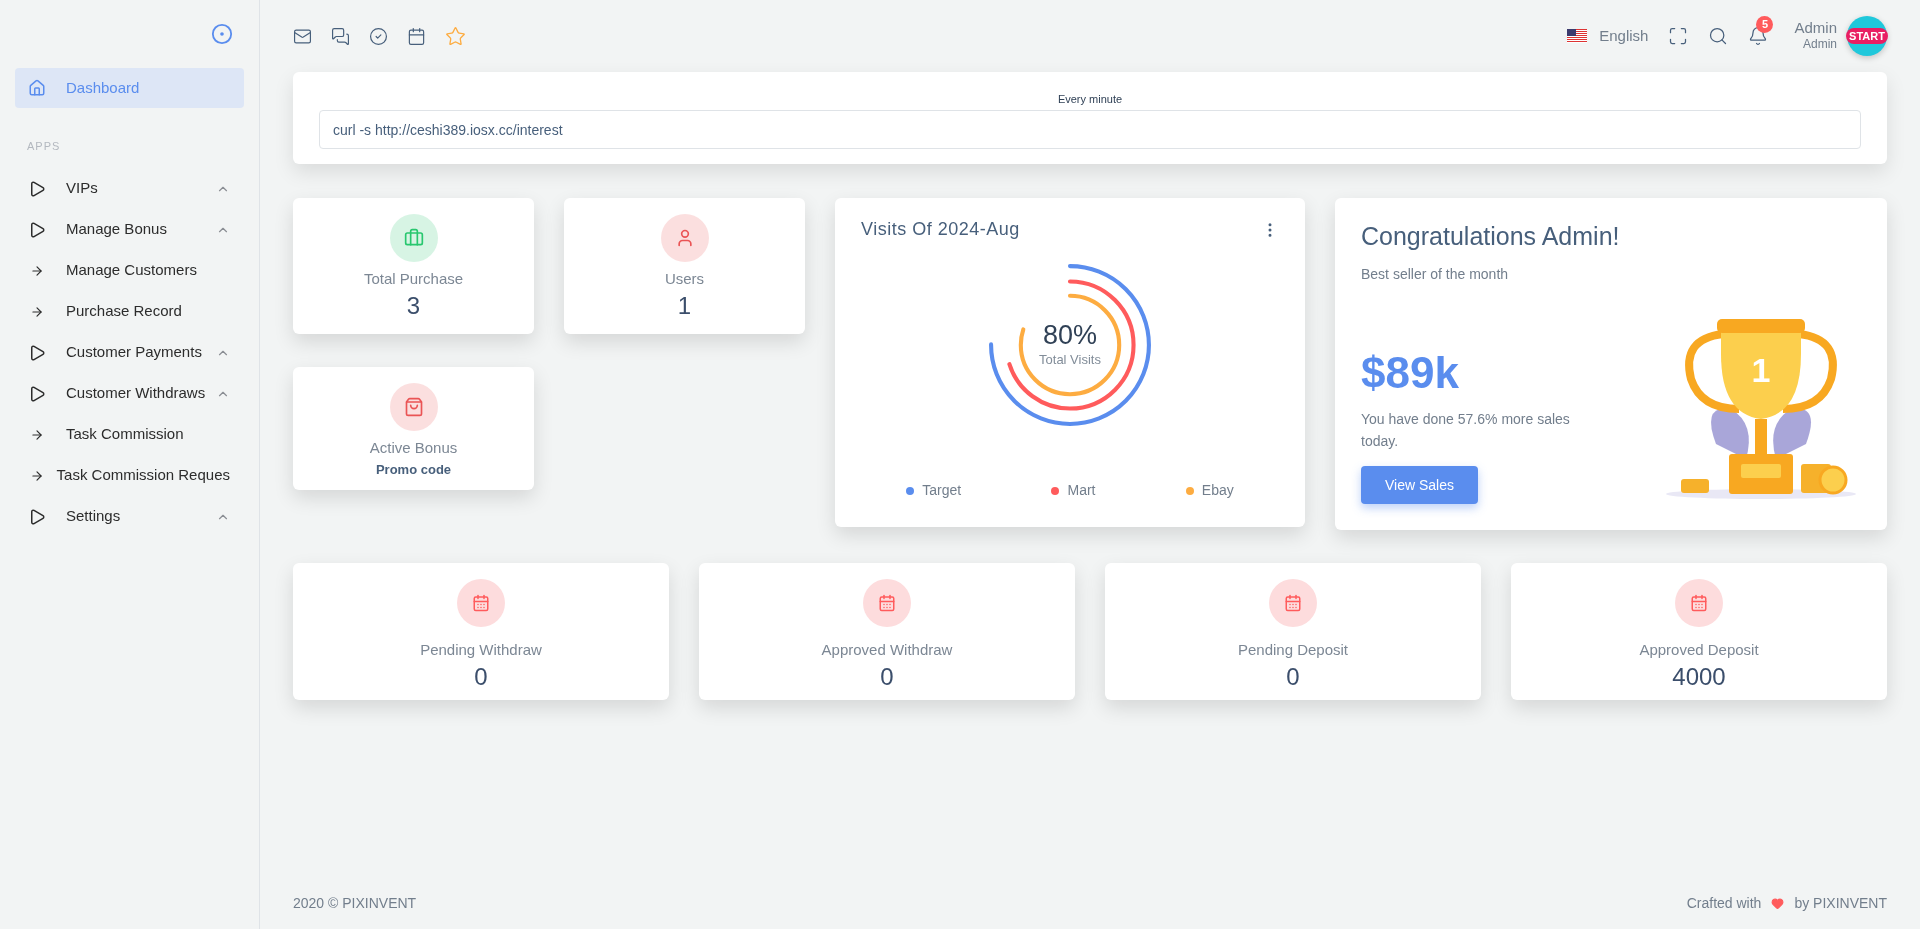  What do you see at coordinates (1820, 44) in the screenshot?
I see `user-role: Admin` at bounding box center [1820, 44].